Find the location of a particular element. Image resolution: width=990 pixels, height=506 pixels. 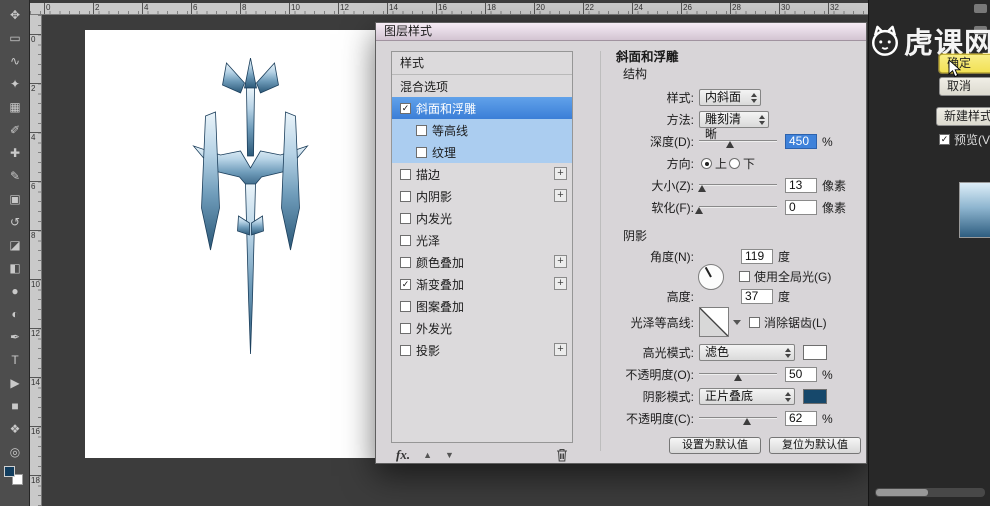

gradient-tool: ◧ is located at coordinates (15, 268).